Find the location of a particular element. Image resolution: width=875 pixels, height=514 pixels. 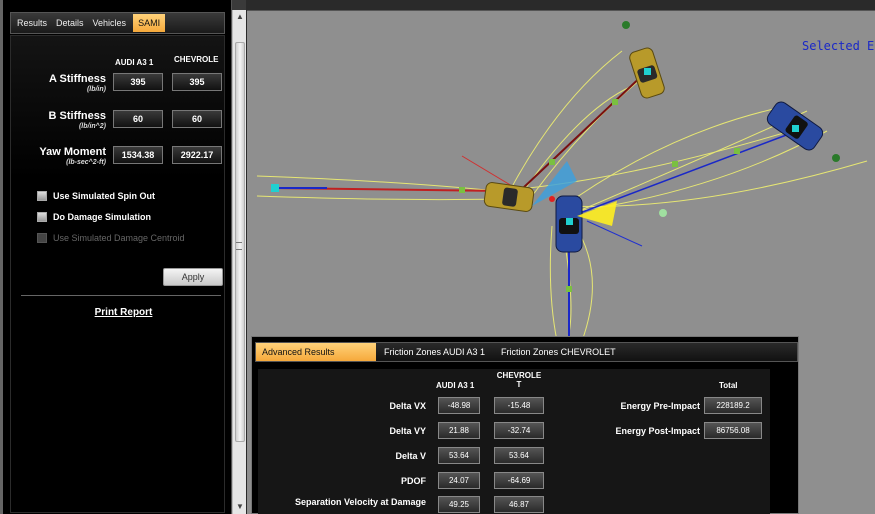

delta-vx-chevrolet-value: -15.48 is located at coordinates (519, 405).